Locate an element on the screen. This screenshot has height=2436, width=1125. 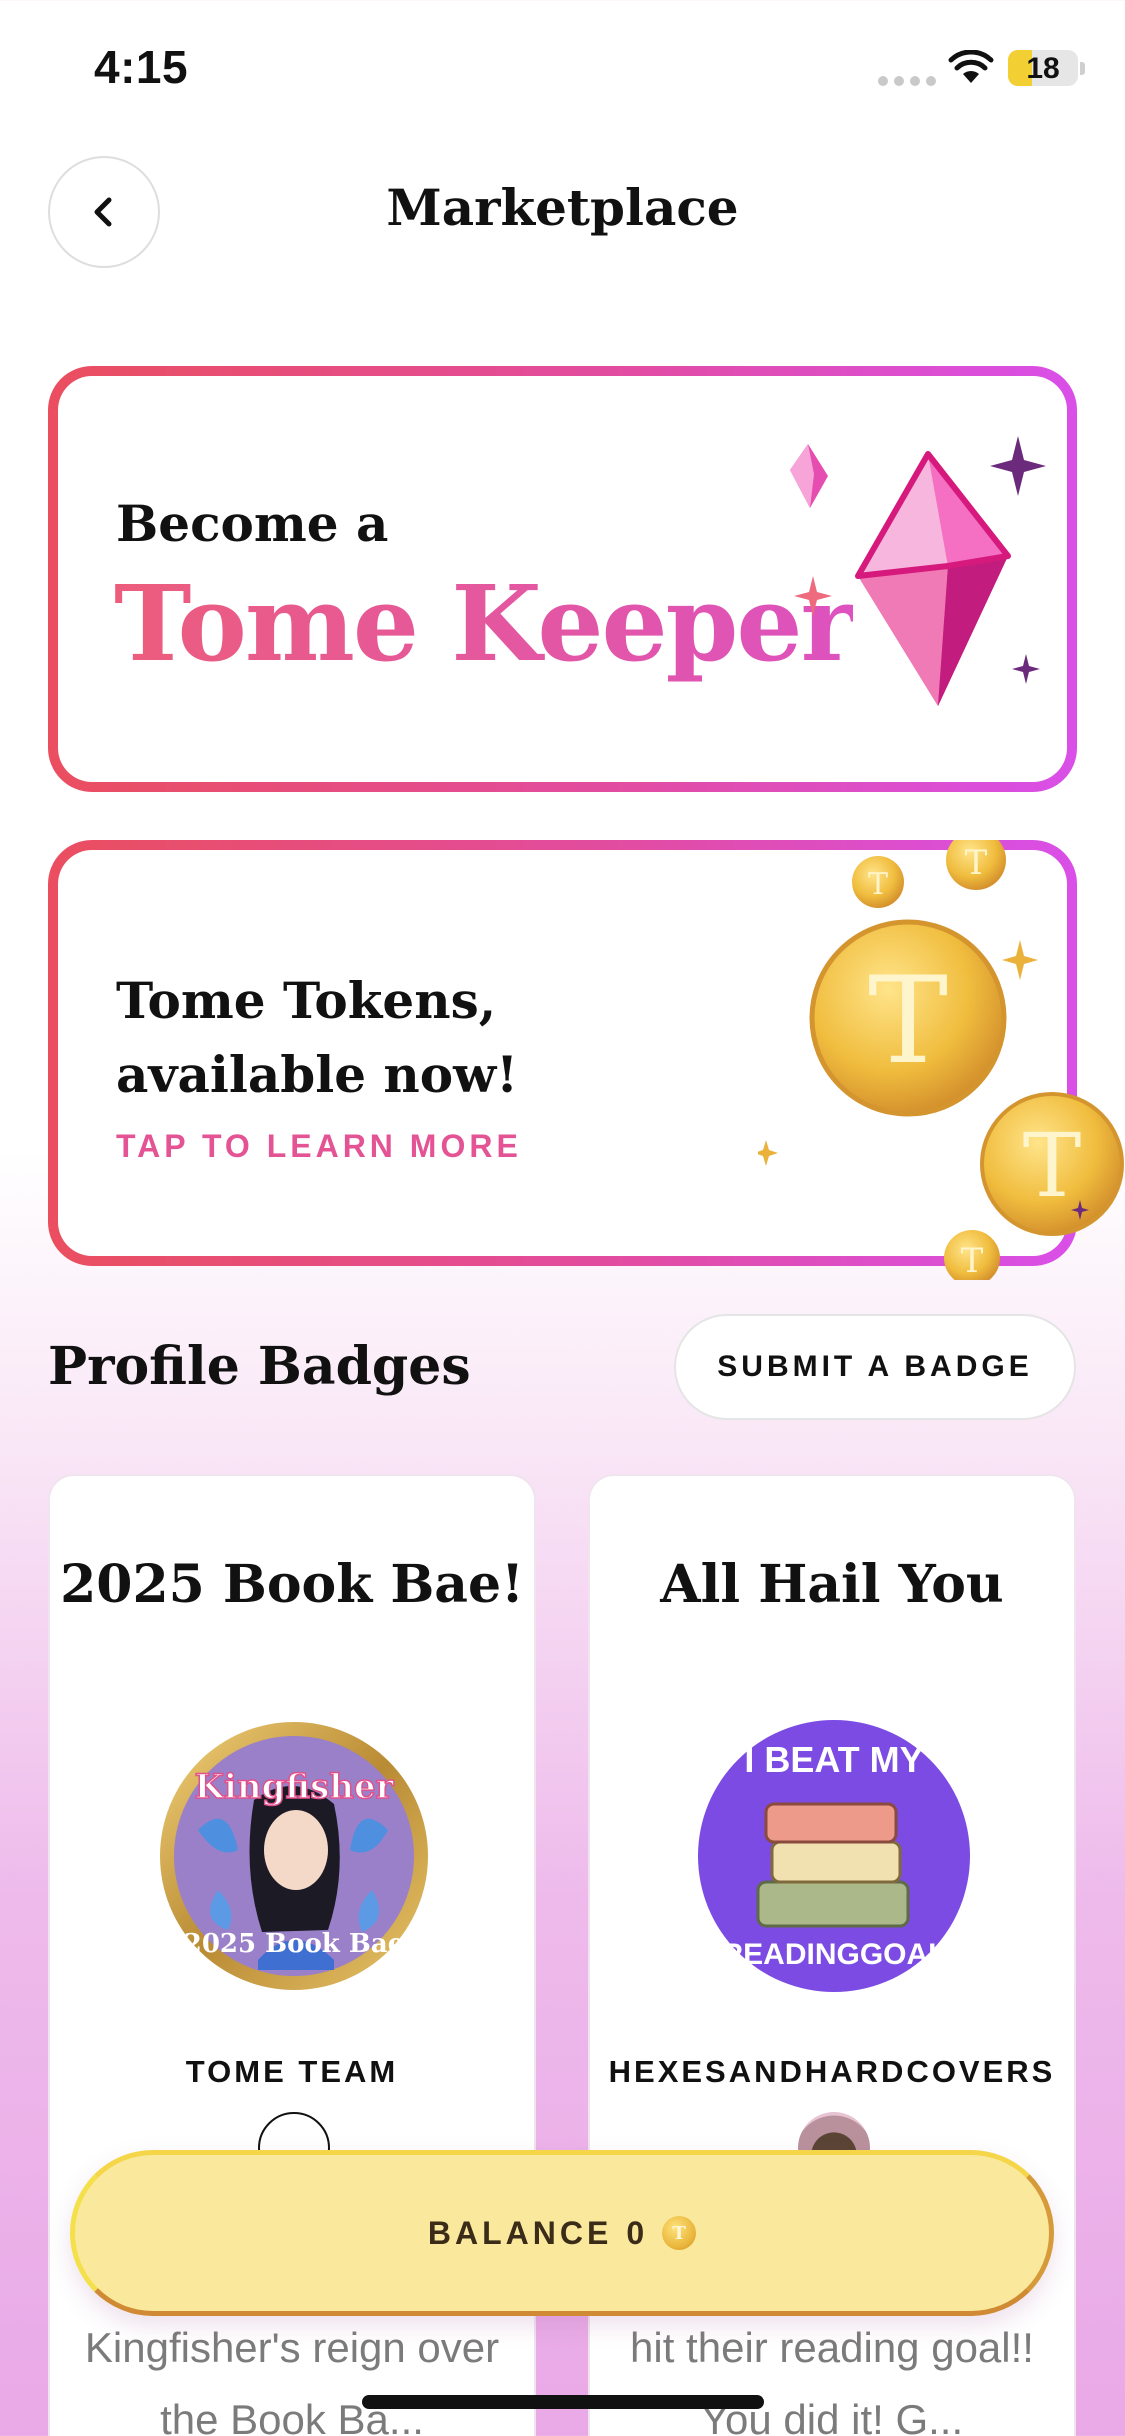
cellular-signal-icon is located at coordinates (907, 81).